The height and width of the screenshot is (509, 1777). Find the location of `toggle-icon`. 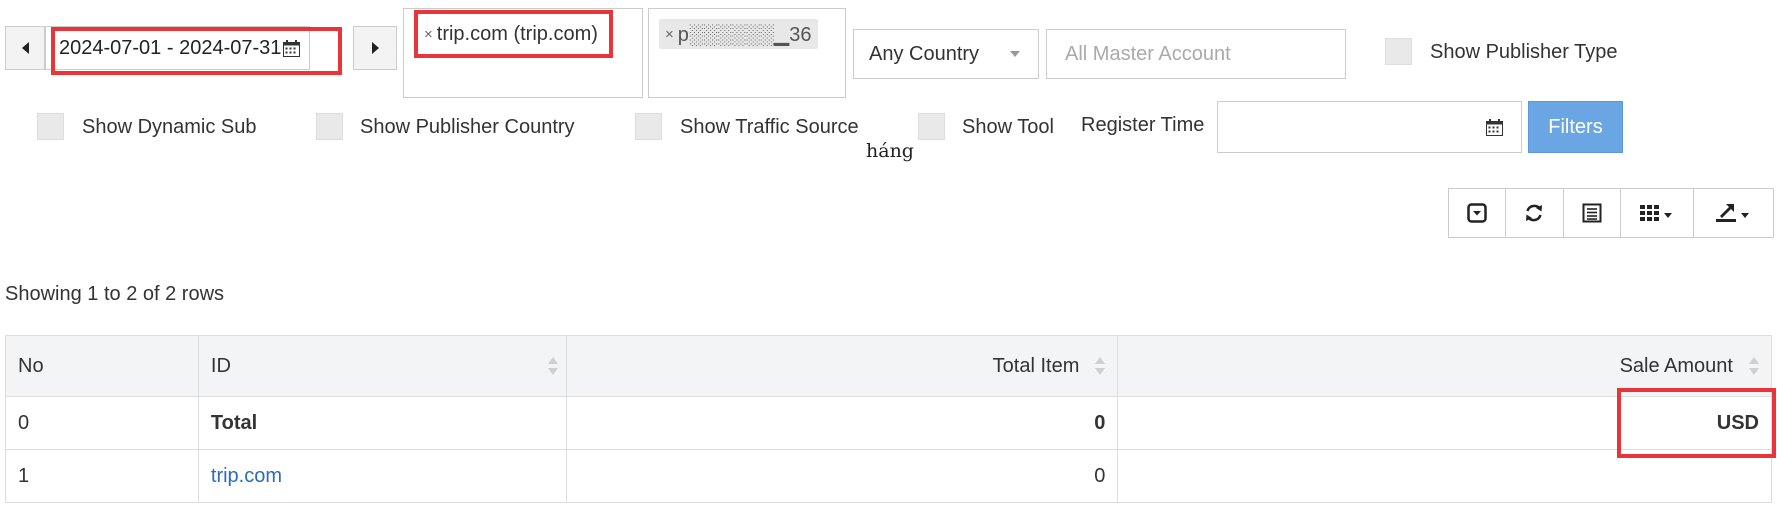

toggle-icon is located at coordinates (1477, 213).